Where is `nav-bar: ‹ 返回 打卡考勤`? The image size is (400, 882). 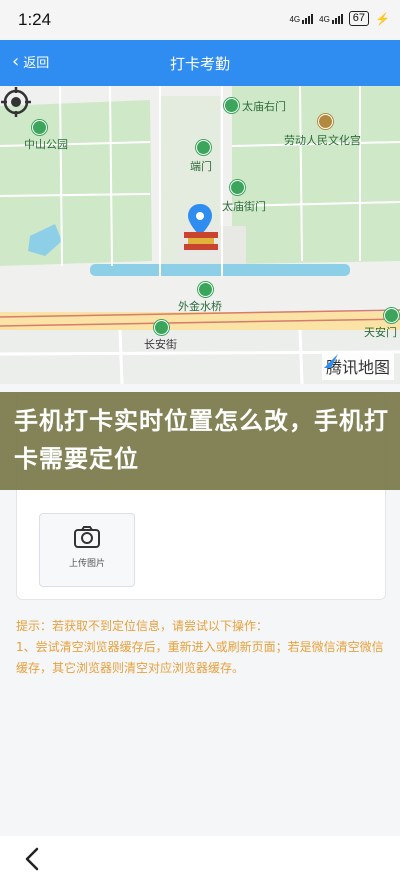
nav-bar: ‹ 返回 打卡考勤 is located at coordinates (200, 63).